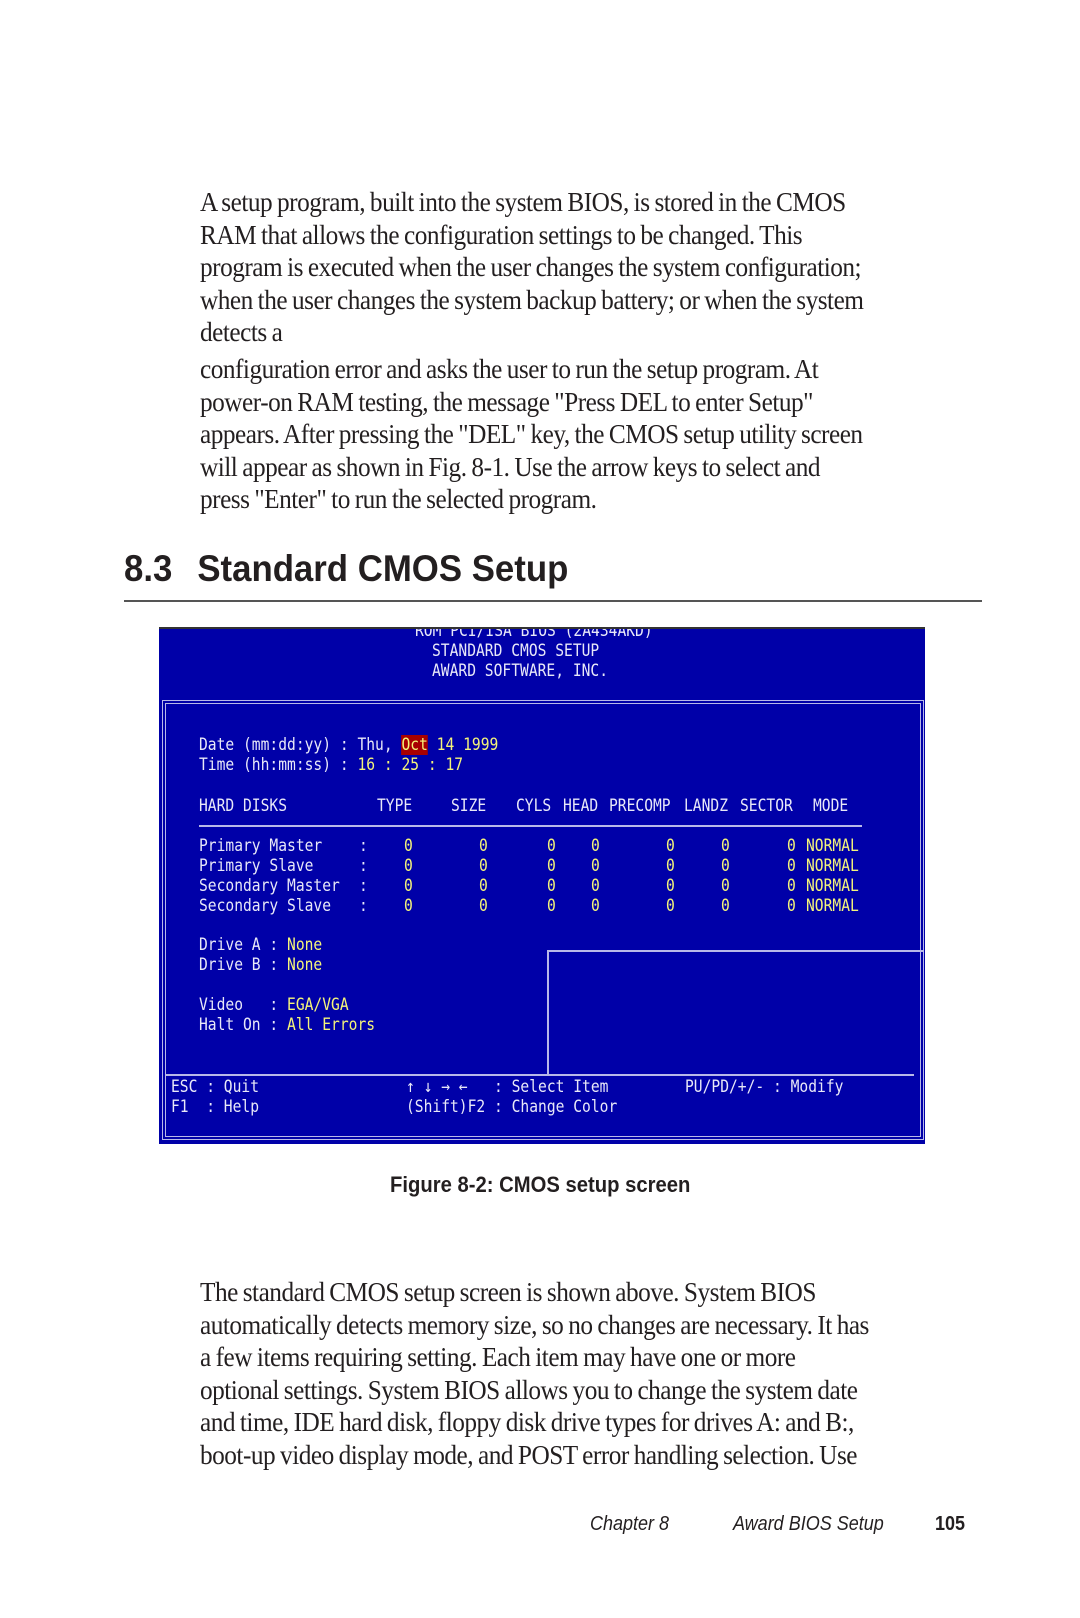  What do you see at coordinates (318, 1005) in the screenshot?
I see `video-value: EGA/VGA` at bounding box center [318, 1005].